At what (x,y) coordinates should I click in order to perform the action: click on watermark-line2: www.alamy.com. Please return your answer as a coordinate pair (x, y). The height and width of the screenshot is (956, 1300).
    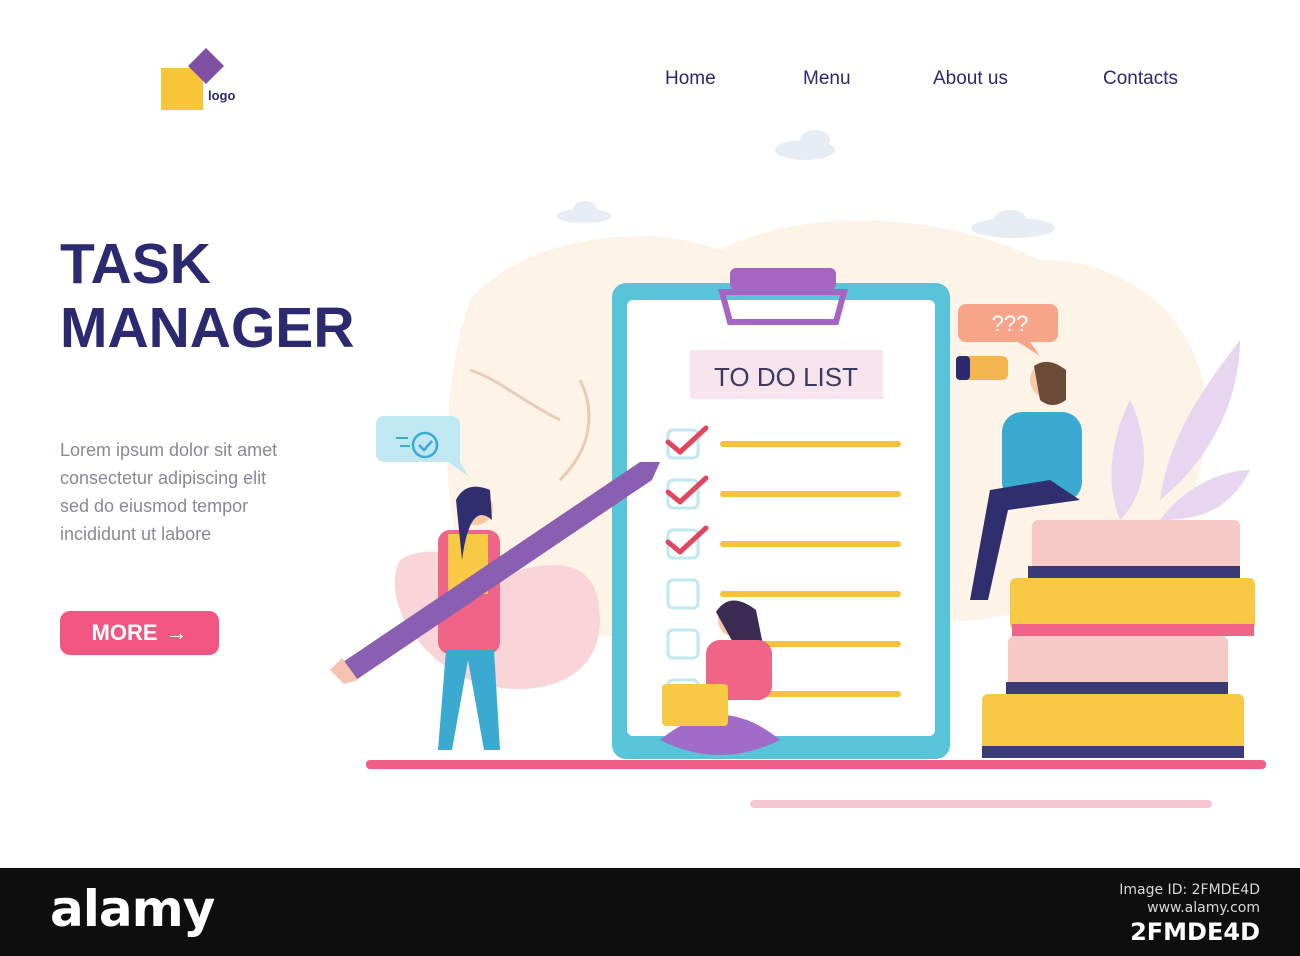
    Looking at the image, I should click on (1203, 908).